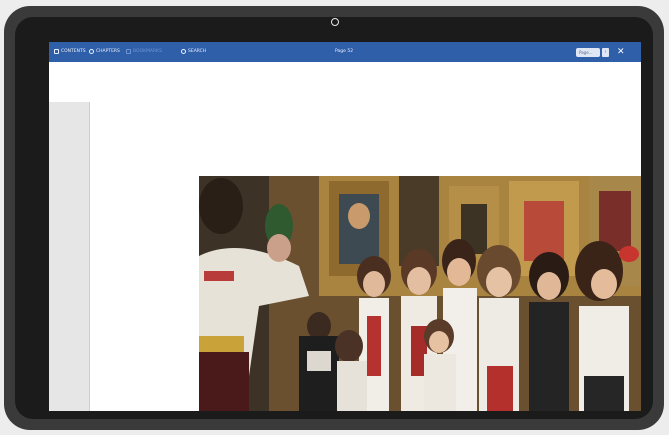  I want to click on toolbar-item-chapters: CHAPTERS, so click(104, 51).